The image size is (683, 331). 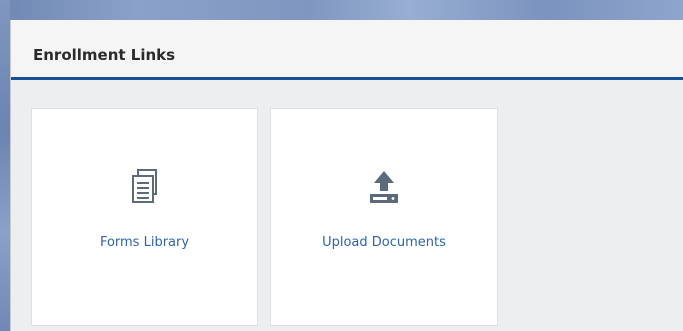 I want to click on upload-documents-label: Upload Documents, so click(x=384, y=242).